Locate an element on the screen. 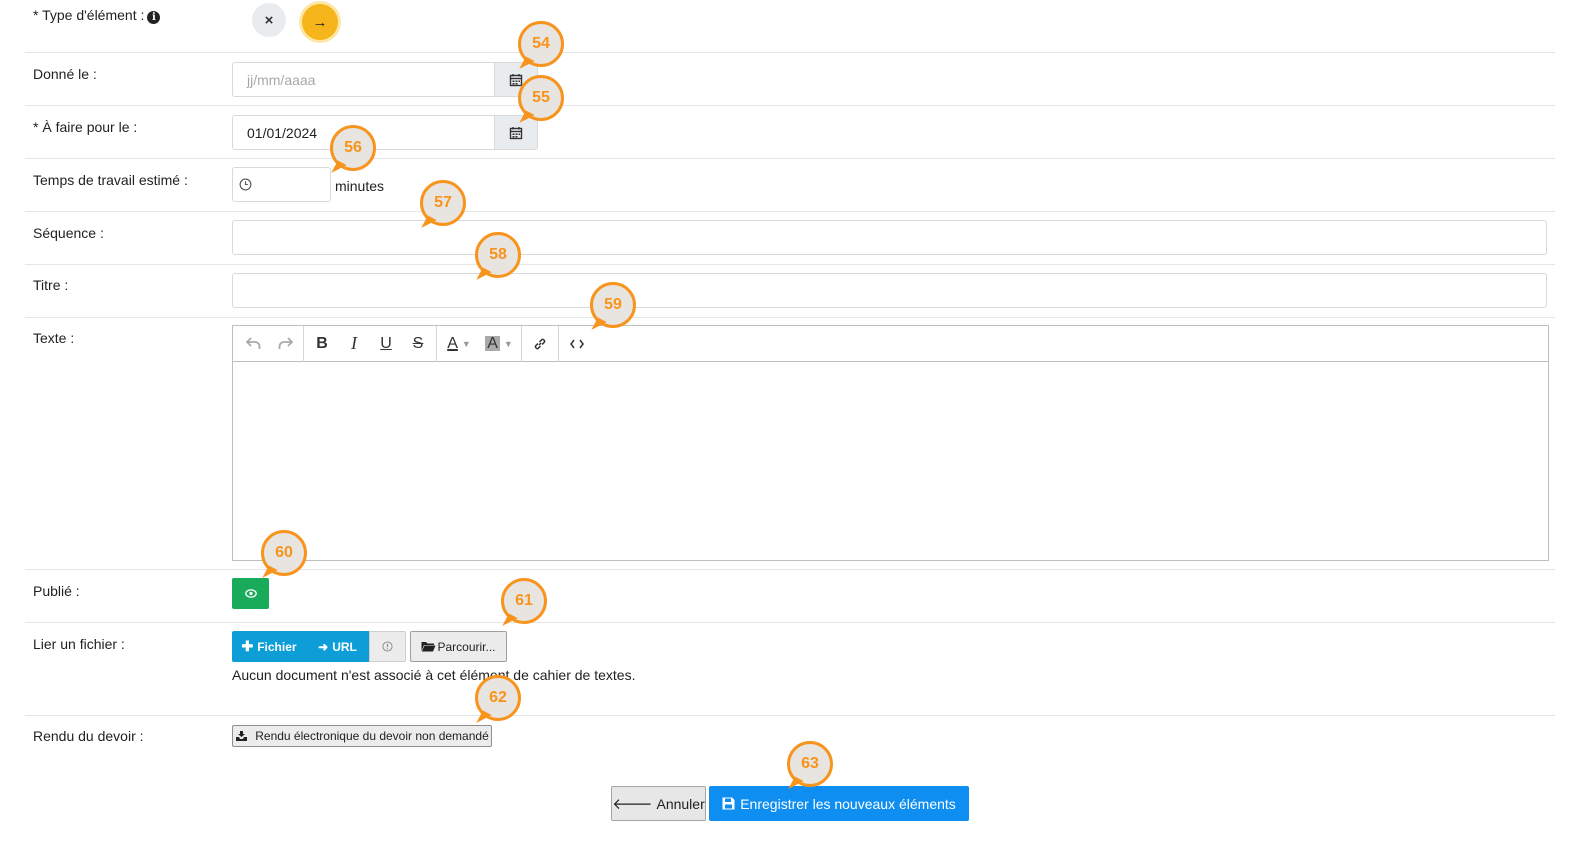  warning-icon is located at coordinates (387, 646).